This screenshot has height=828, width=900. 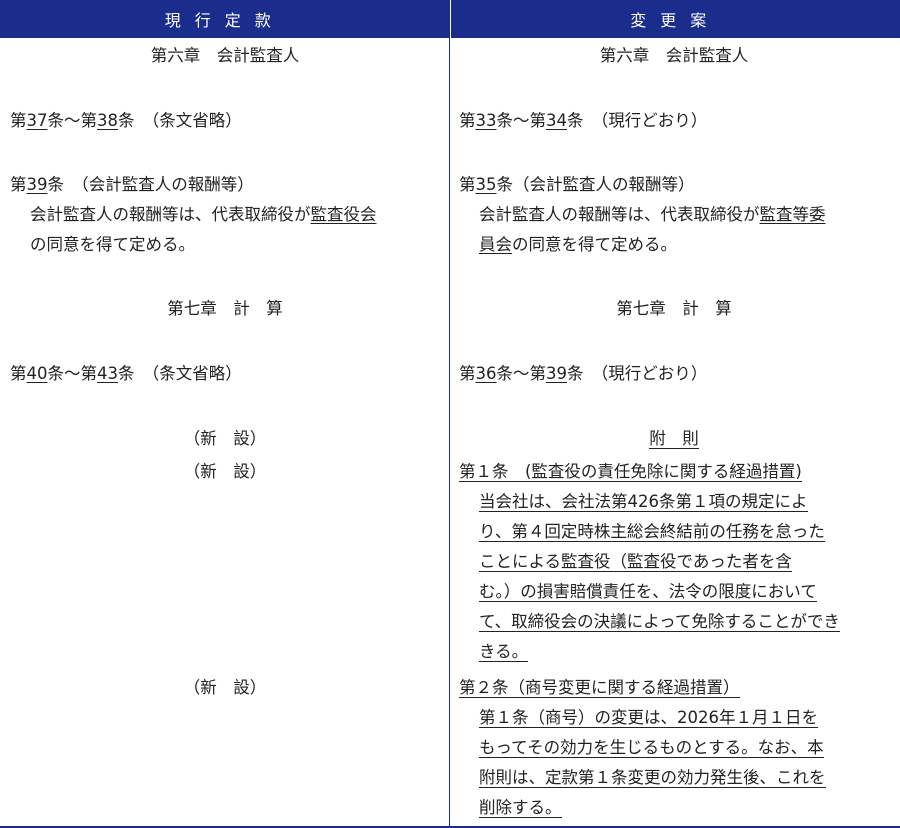 I want to click on left-chapter6: 第六章 会計監査人, so click(x=225, y=55).